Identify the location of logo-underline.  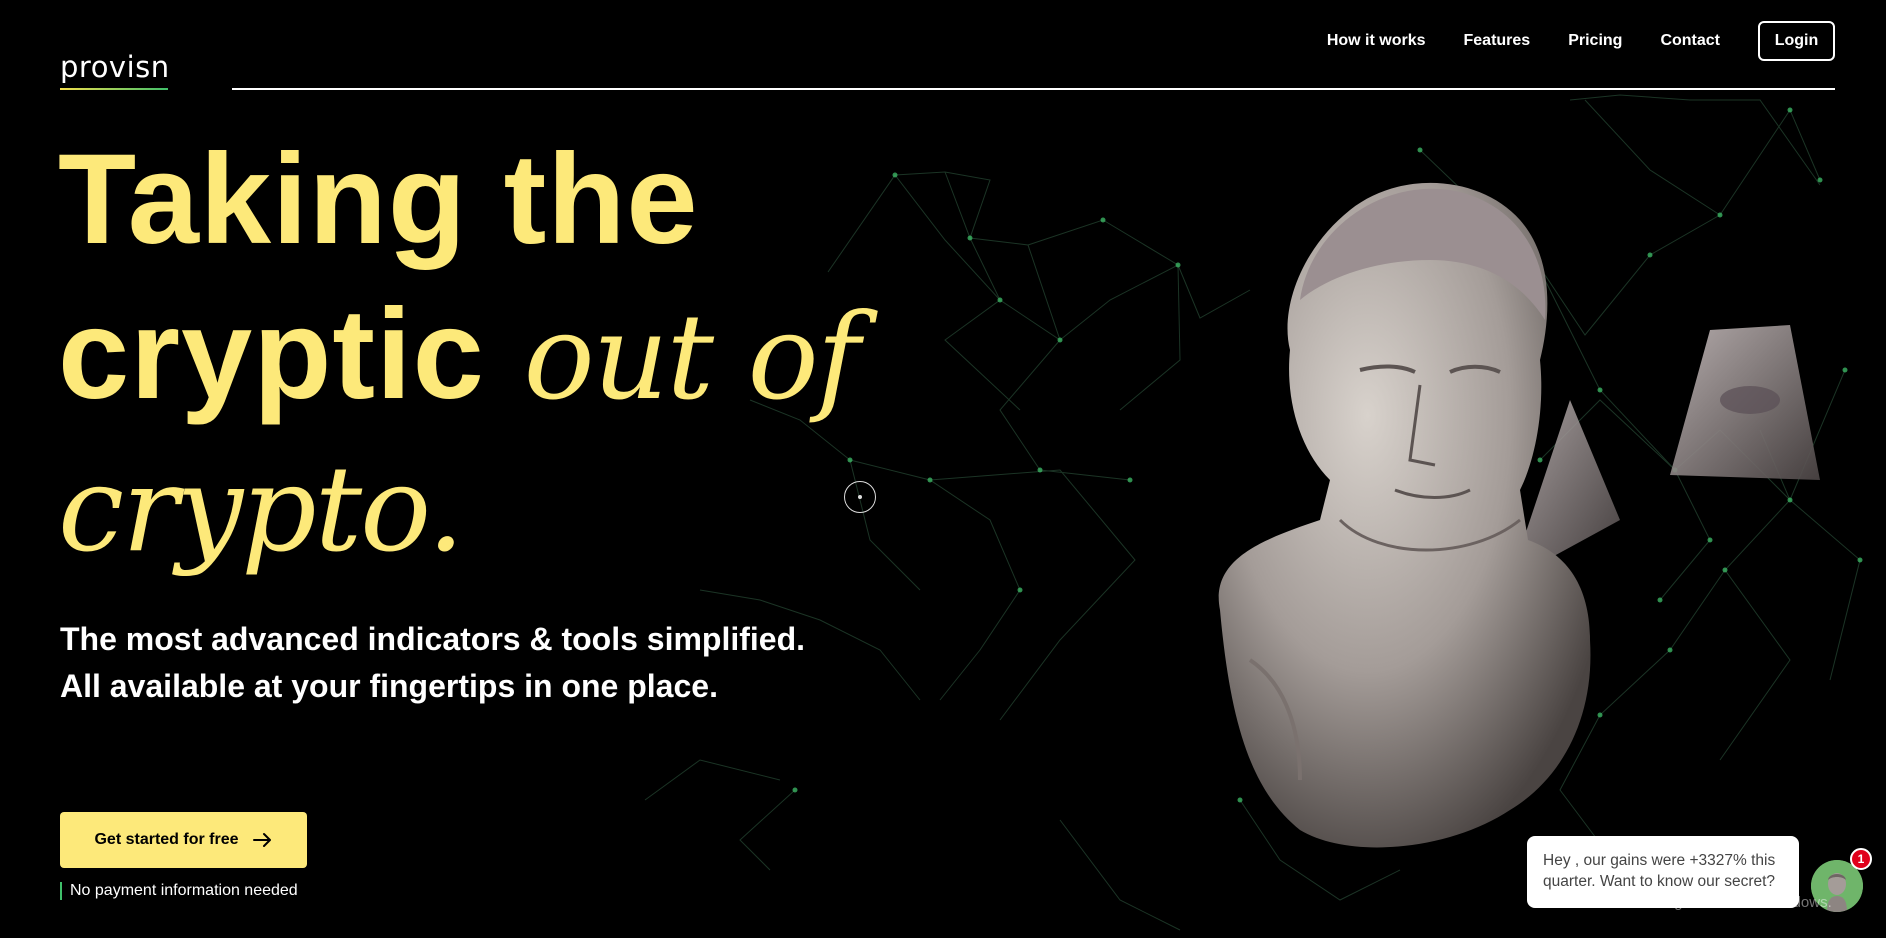
(114, 89).